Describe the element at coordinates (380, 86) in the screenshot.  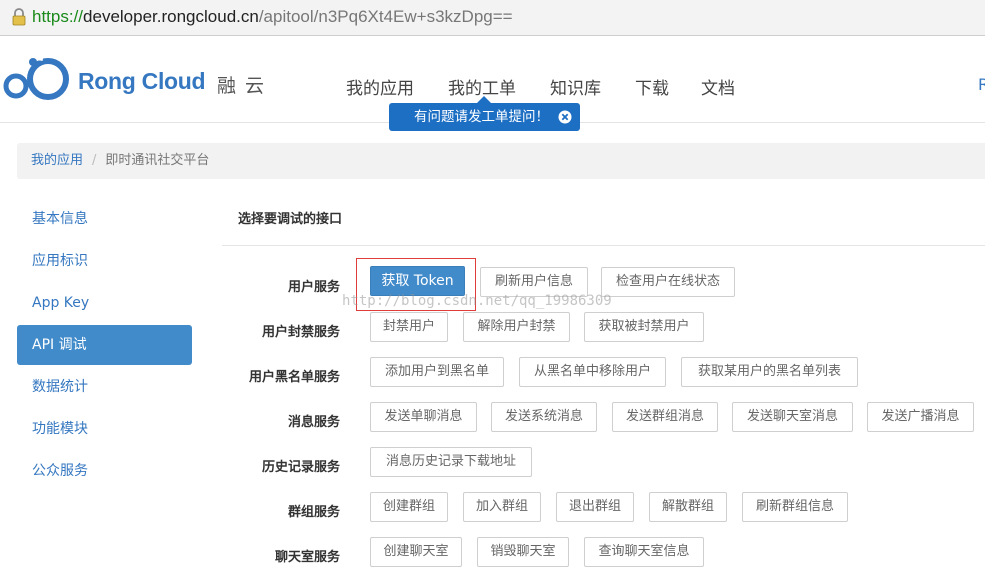
I see `nav-my-apps: 我的应用` at that location.